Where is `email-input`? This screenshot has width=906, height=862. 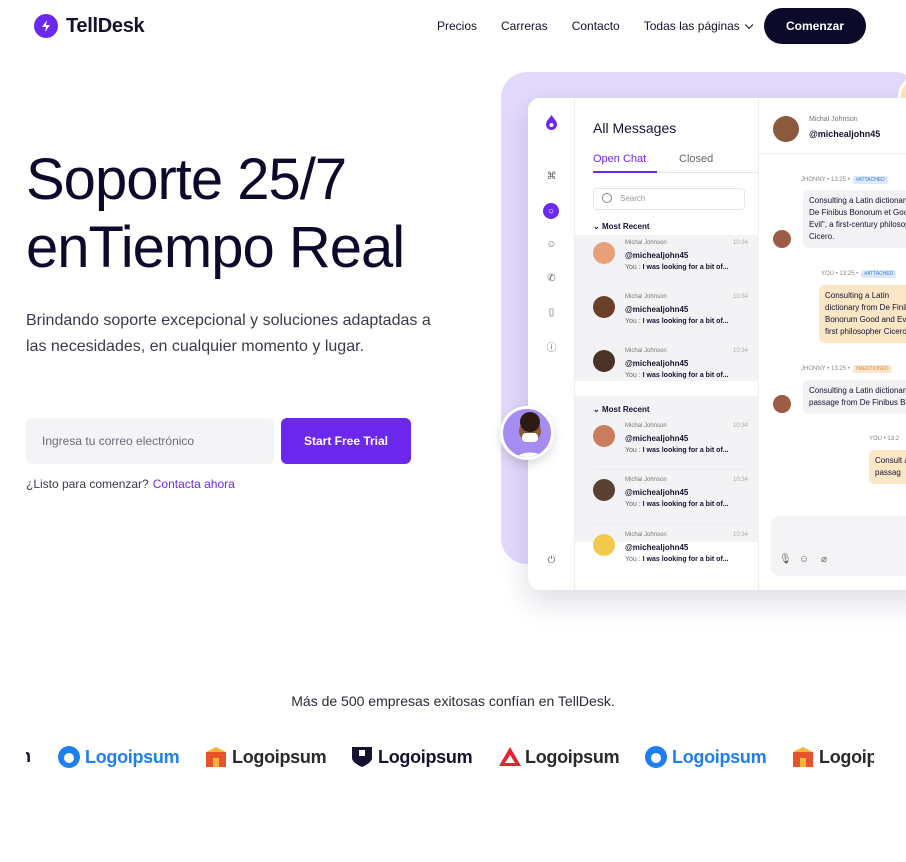
email-input is located at coordinates (150, 441).